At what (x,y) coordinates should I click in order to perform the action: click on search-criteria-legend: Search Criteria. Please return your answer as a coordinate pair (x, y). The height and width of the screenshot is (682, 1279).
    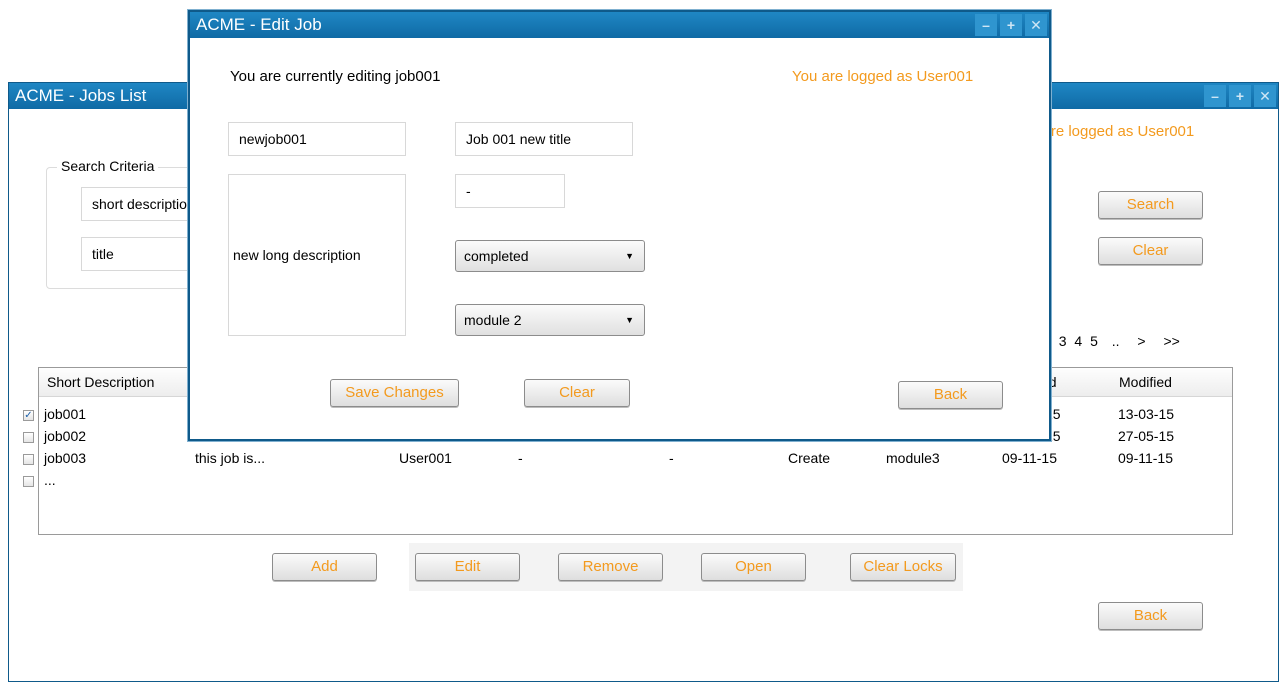
    Looking at the image, I should click on (108, 166).